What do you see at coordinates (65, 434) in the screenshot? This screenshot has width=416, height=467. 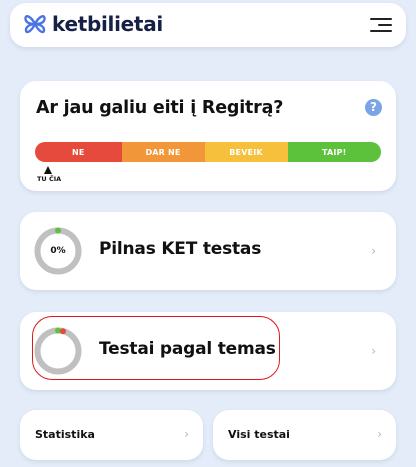 I see `statistics-label: Statistika` at bounding box center [65, 434].